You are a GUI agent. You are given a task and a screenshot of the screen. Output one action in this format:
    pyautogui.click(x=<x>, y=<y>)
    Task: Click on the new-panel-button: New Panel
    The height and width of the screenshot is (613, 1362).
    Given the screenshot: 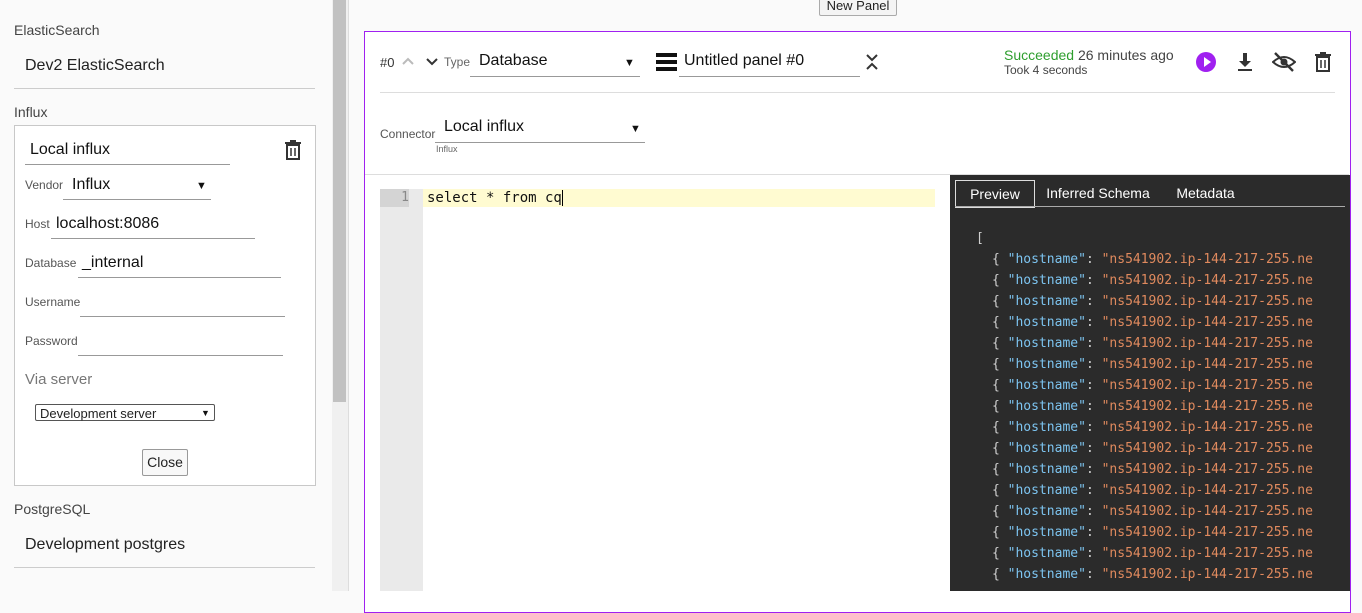 What is the action you would take?
    pyautogui.click(x=858, y=8)
    